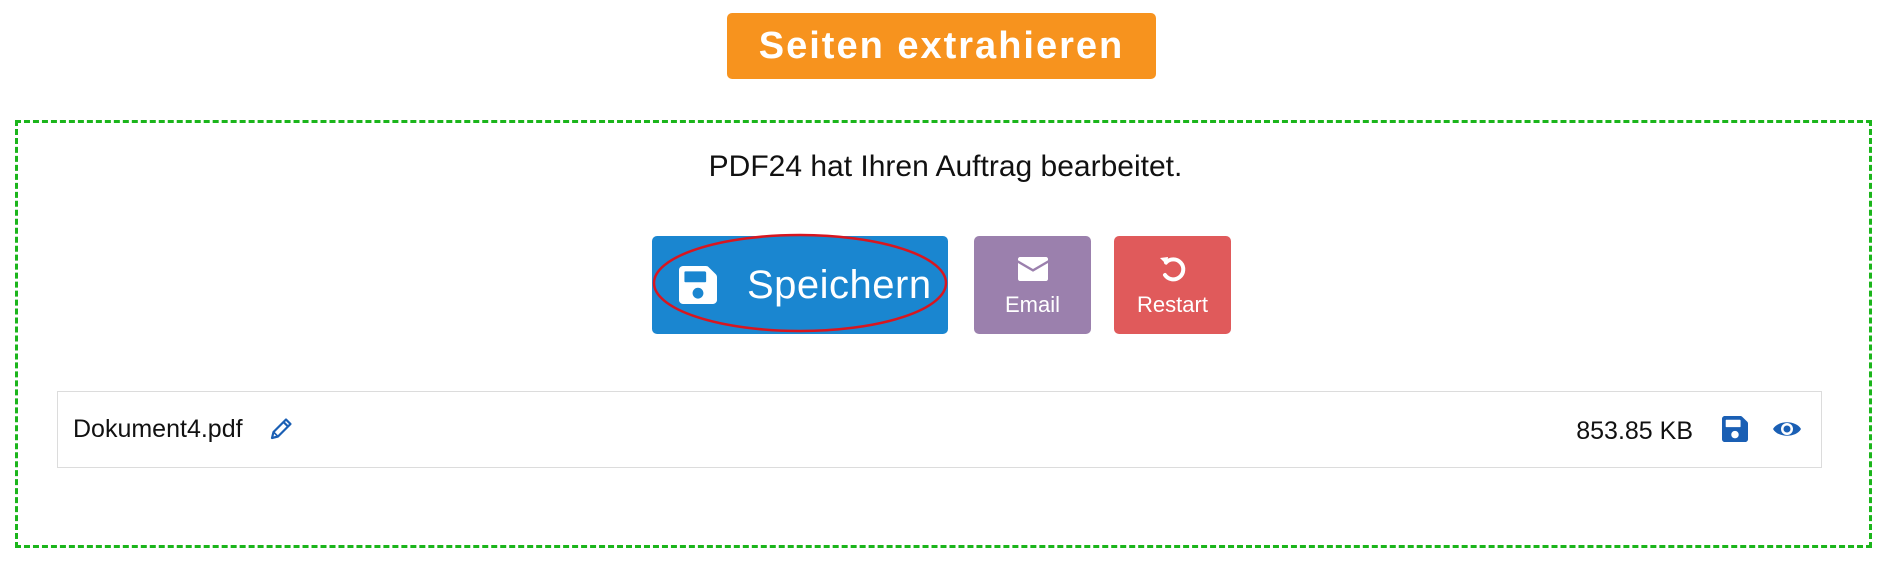 This screenshot has width=1891, height=573. Describe the element at coordinates (1173, 269) in the screenshot. I see `undo-arrow-icon` at that location.